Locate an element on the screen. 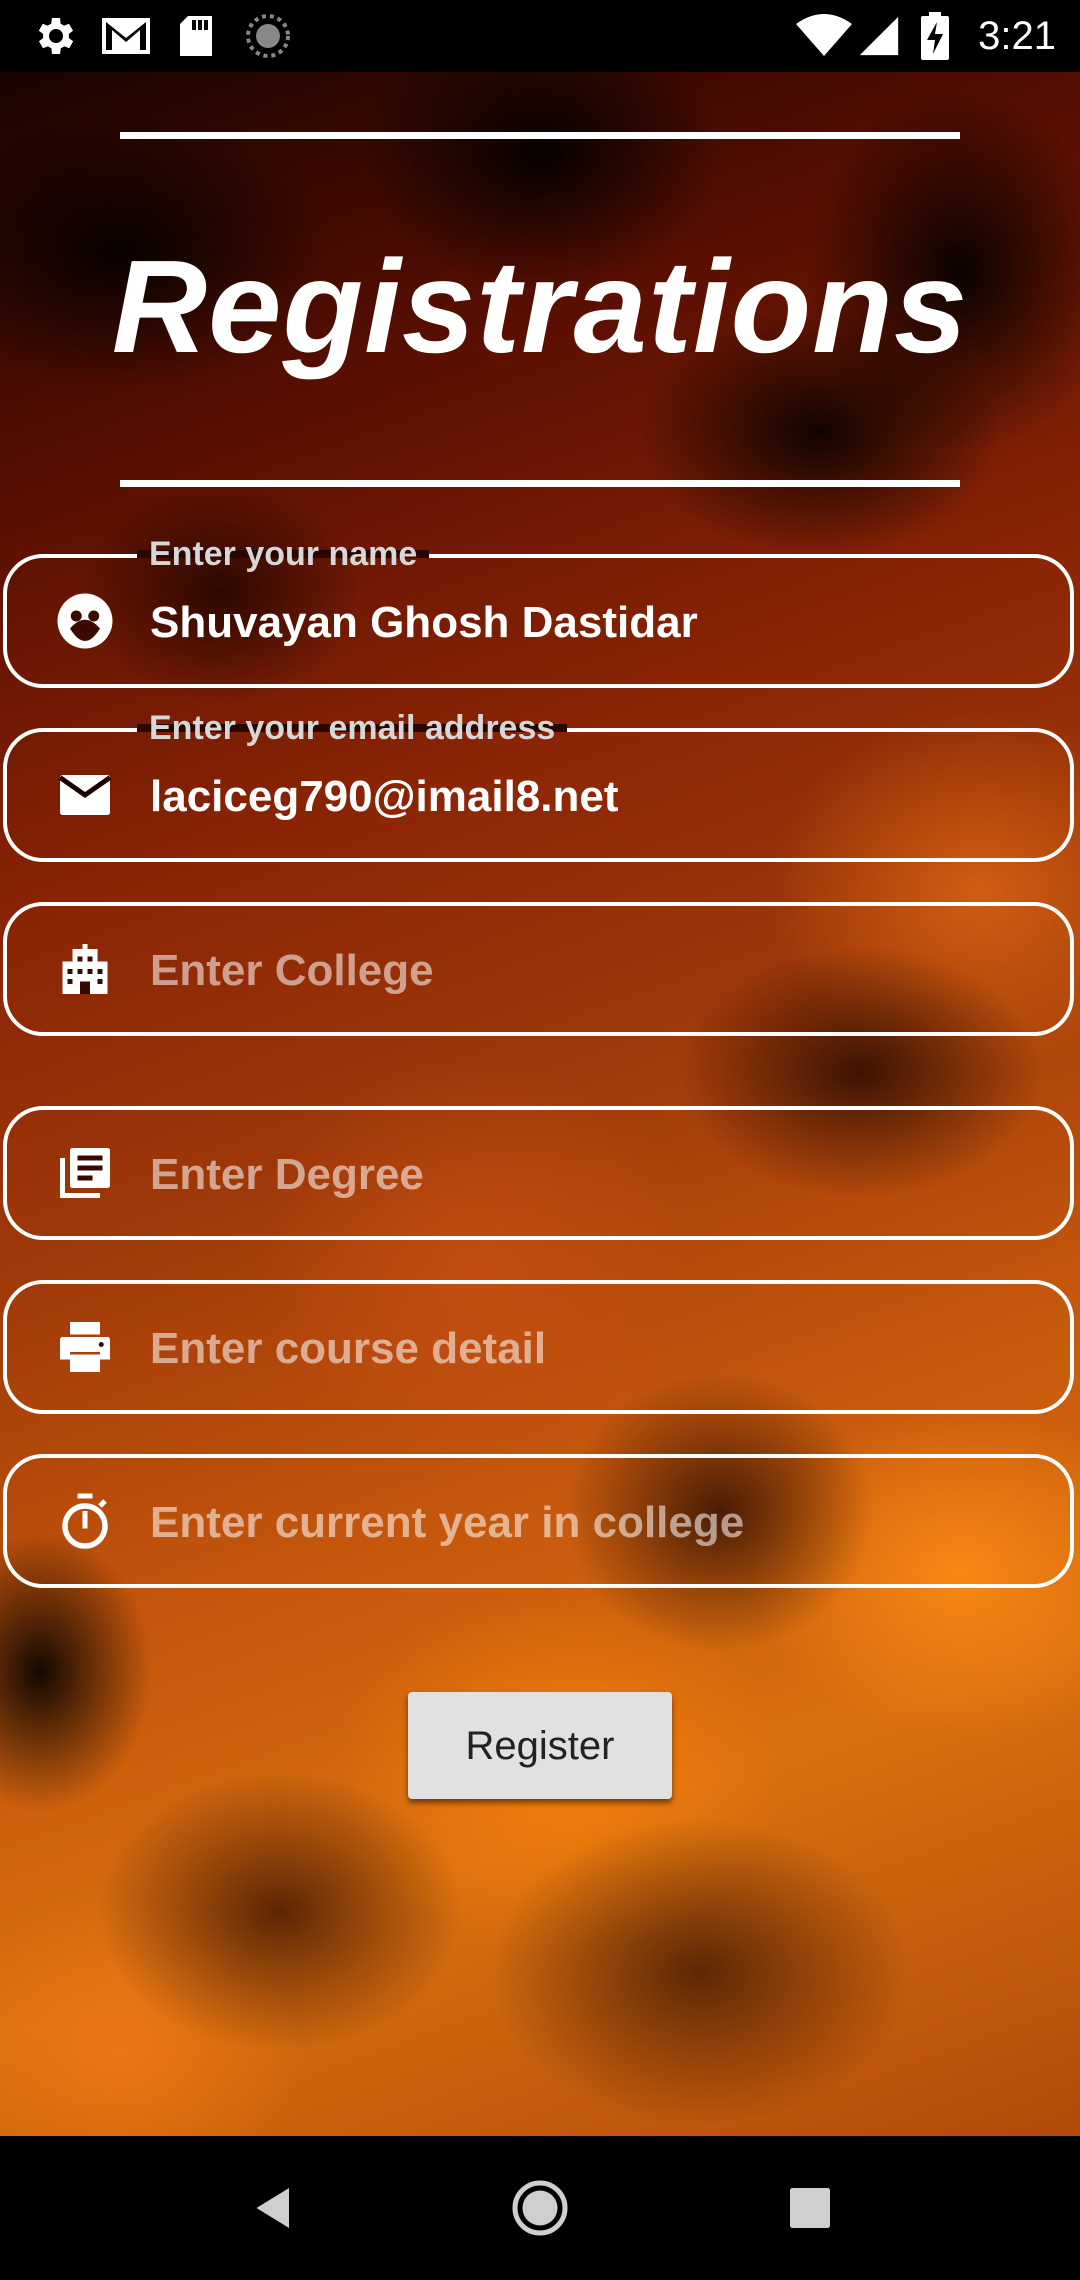 The width and height of the screenshot is (1080, 2280). home-icon is located at coordinates (540, 2208).